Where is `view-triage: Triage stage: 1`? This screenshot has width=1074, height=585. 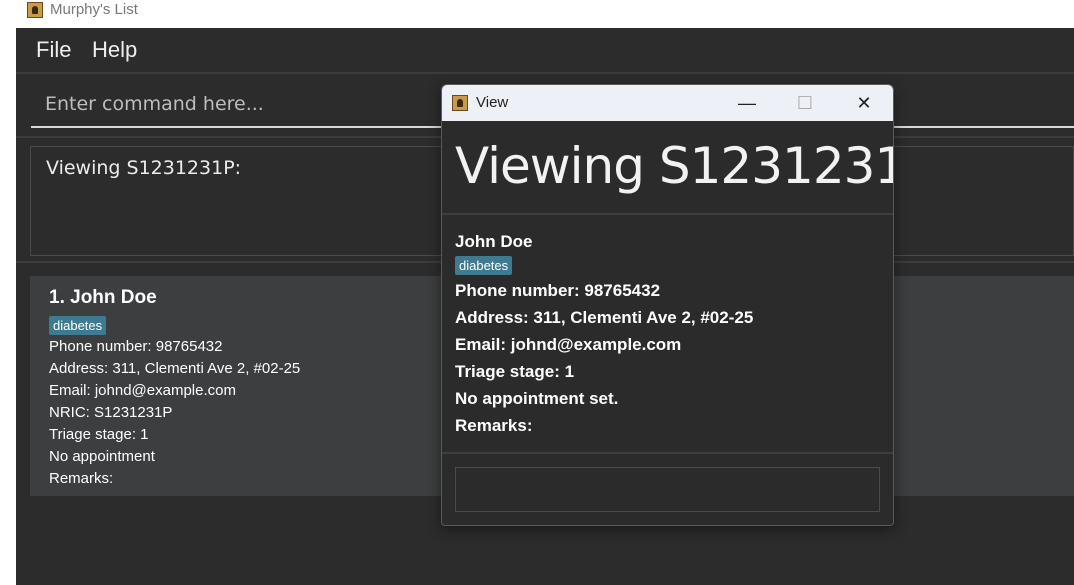
view-triage: Triage stage: 1 is located at coordinates (515, 371).